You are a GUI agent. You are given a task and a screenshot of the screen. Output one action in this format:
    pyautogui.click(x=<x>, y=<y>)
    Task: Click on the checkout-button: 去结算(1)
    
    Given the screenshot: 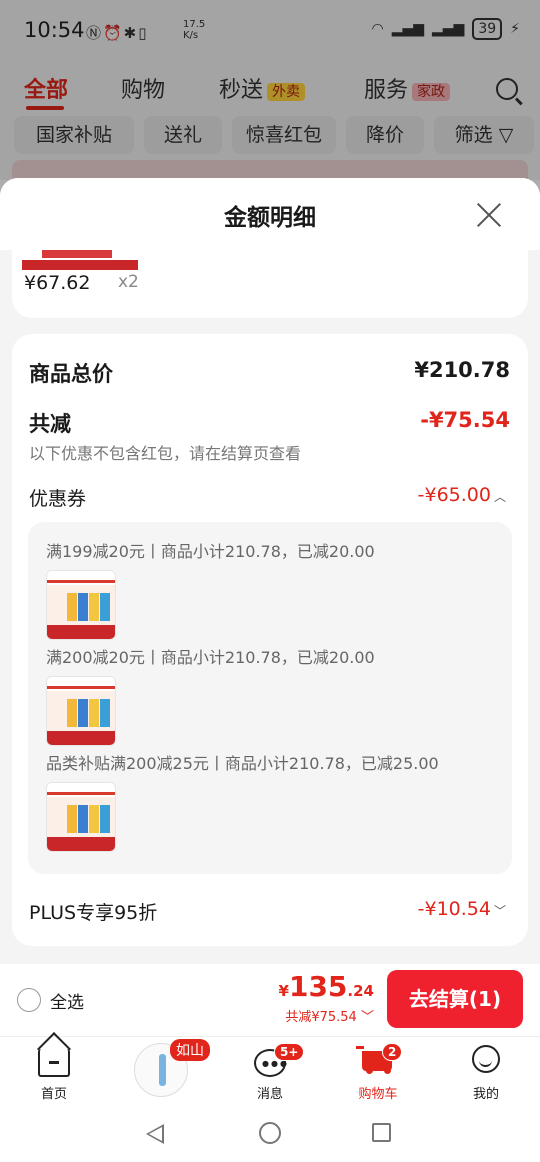 What is the action you would take?
    pyautogui.click(x=455, y=999)
    